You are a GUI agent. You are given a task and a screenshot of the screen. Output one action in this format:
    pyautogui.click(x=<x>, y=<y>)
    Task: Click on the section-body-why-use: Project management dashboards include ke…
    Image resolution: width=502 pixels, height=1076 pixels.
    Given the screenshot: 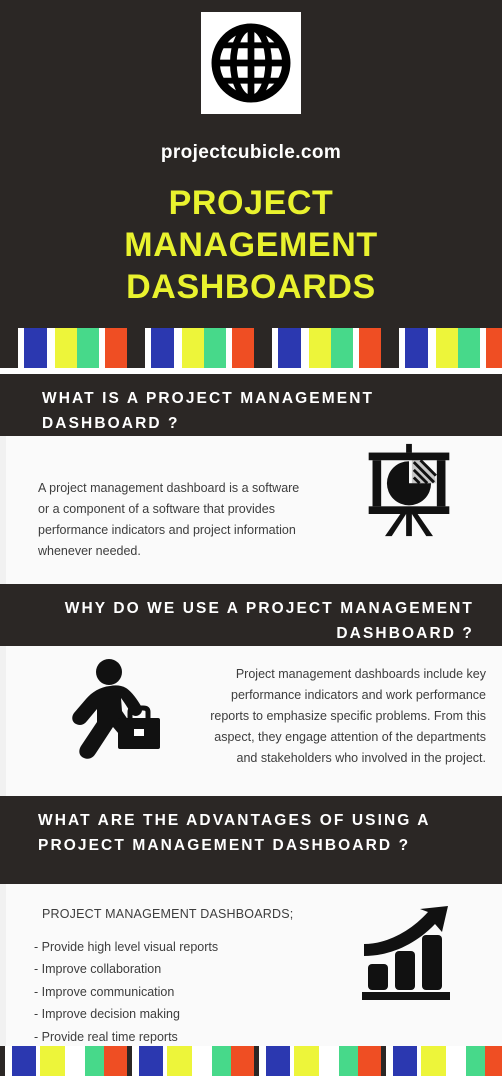 What is the action you would take?
    pyautogui.click(x=348, y=716)
    